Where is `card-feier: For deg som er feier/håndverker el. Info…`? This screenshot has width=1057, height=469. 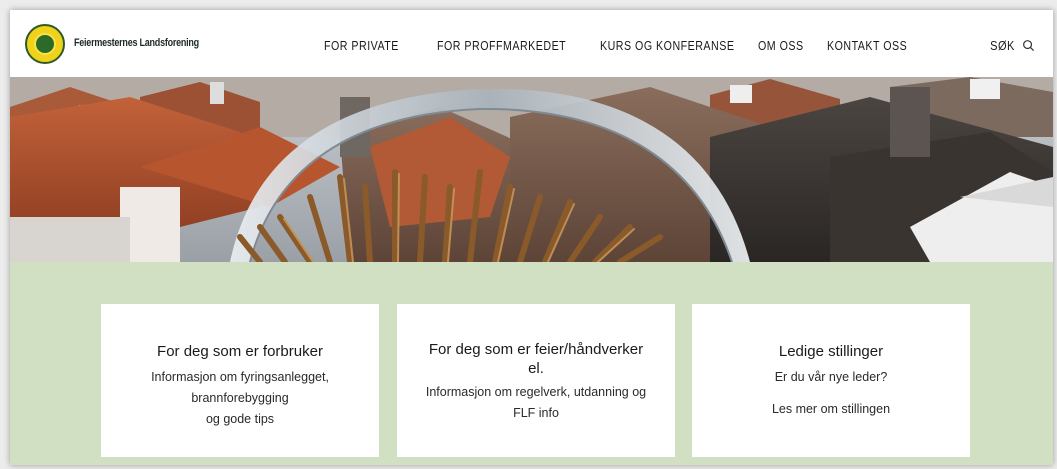 card-feier: For deg som er feier/håndverker el. Info… is located at coordinates (536, 380).